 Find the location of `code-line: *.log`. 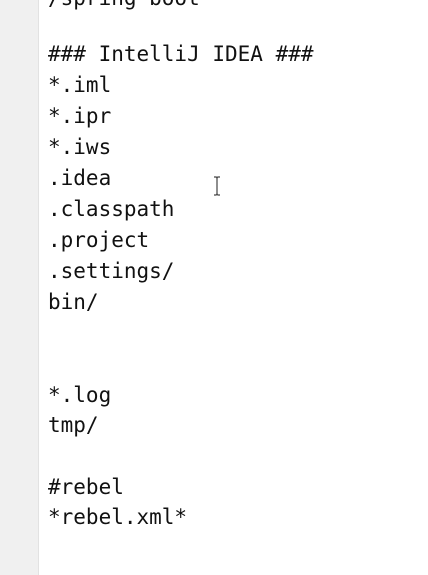

code-line: *.log is located at coordinates (80, 395).